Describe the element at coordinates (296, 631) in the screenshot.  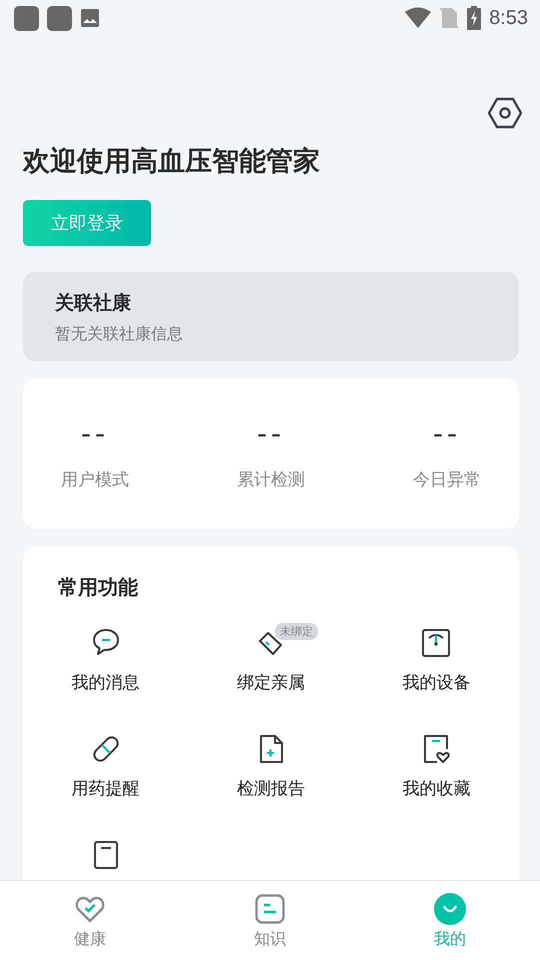
I see `status-badge: 未绑定` at that location.